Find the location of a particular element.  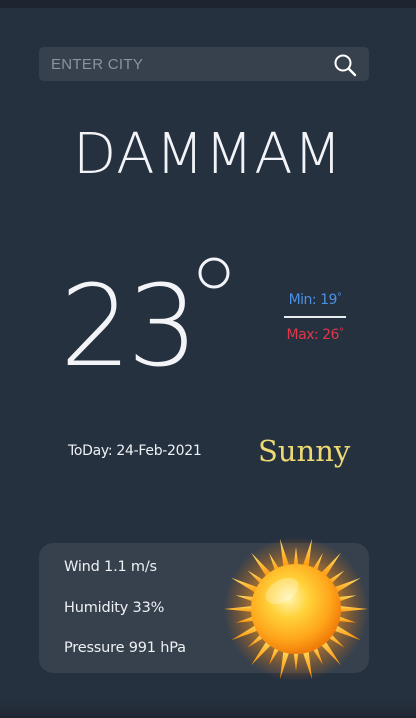

max-degree-symbol: ° is located at coordinates (341, 332).